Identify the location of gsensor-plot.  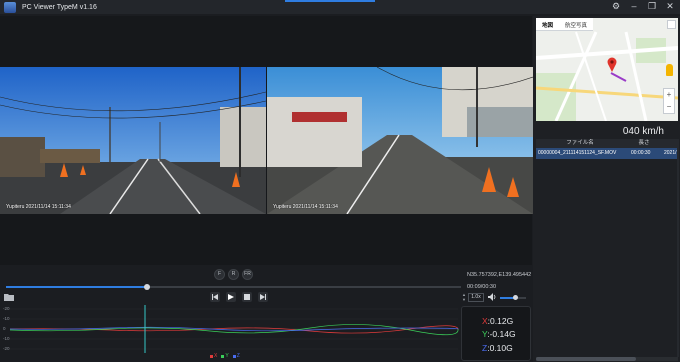
(234, 329).